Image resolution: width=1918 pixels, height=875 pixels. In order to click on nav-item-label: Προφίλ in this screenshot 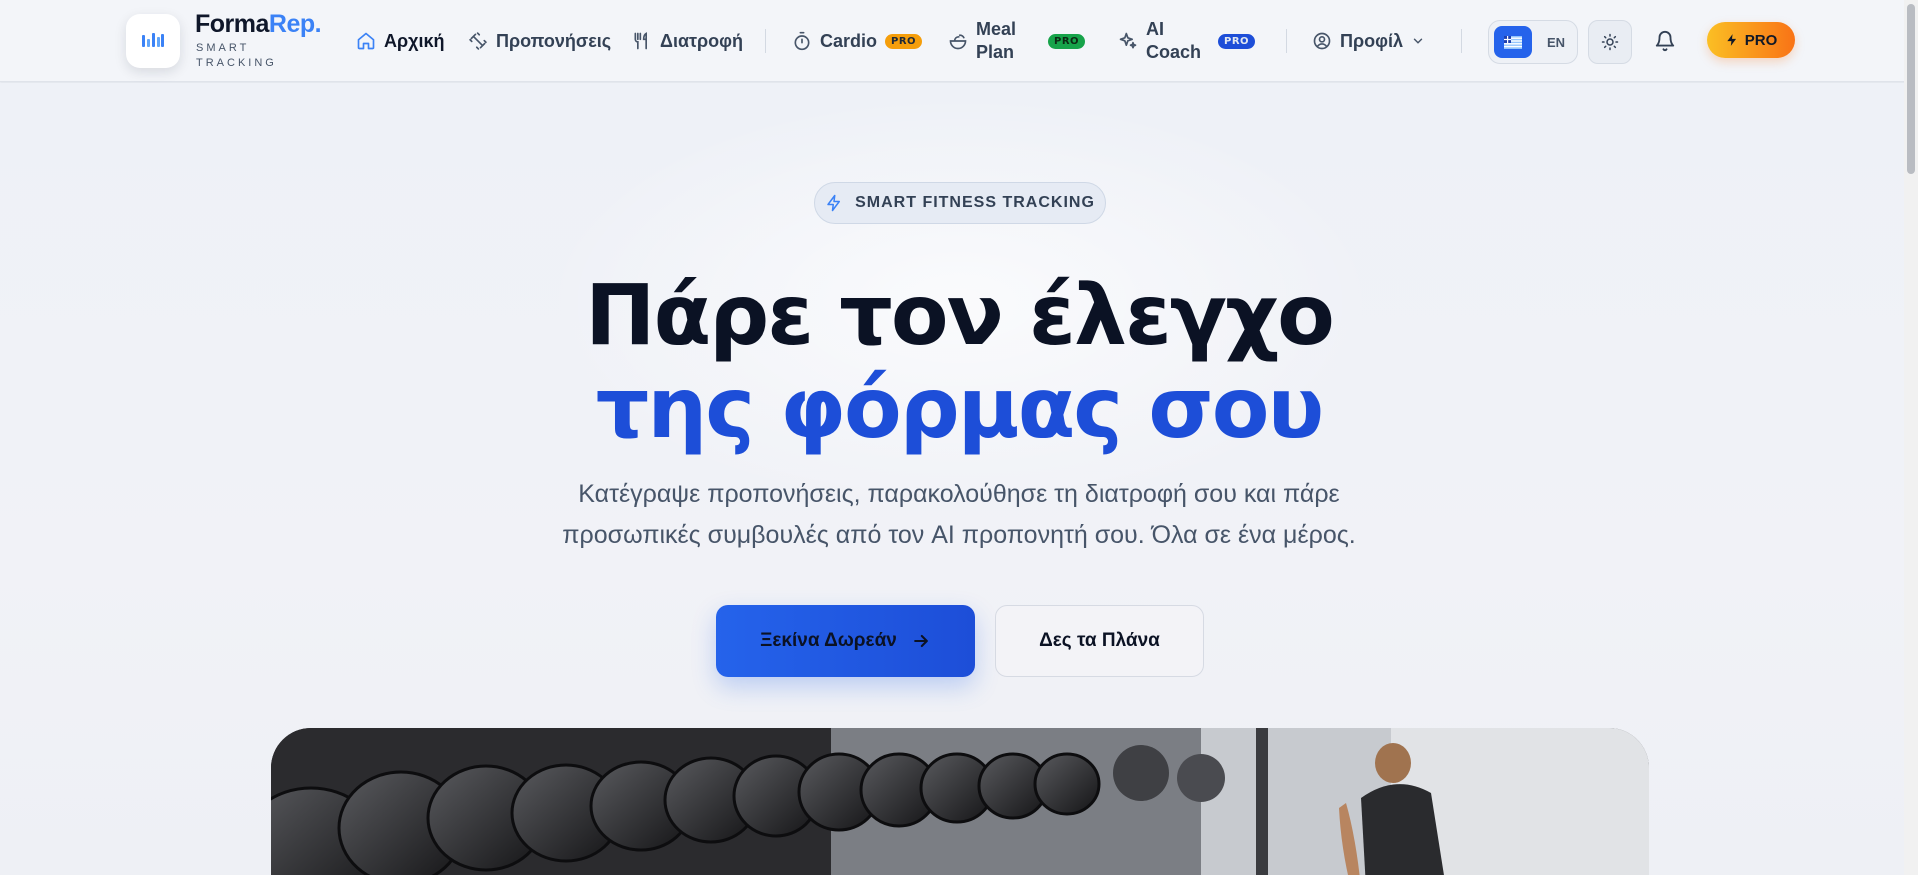, I will do `click(1372, 40)`.